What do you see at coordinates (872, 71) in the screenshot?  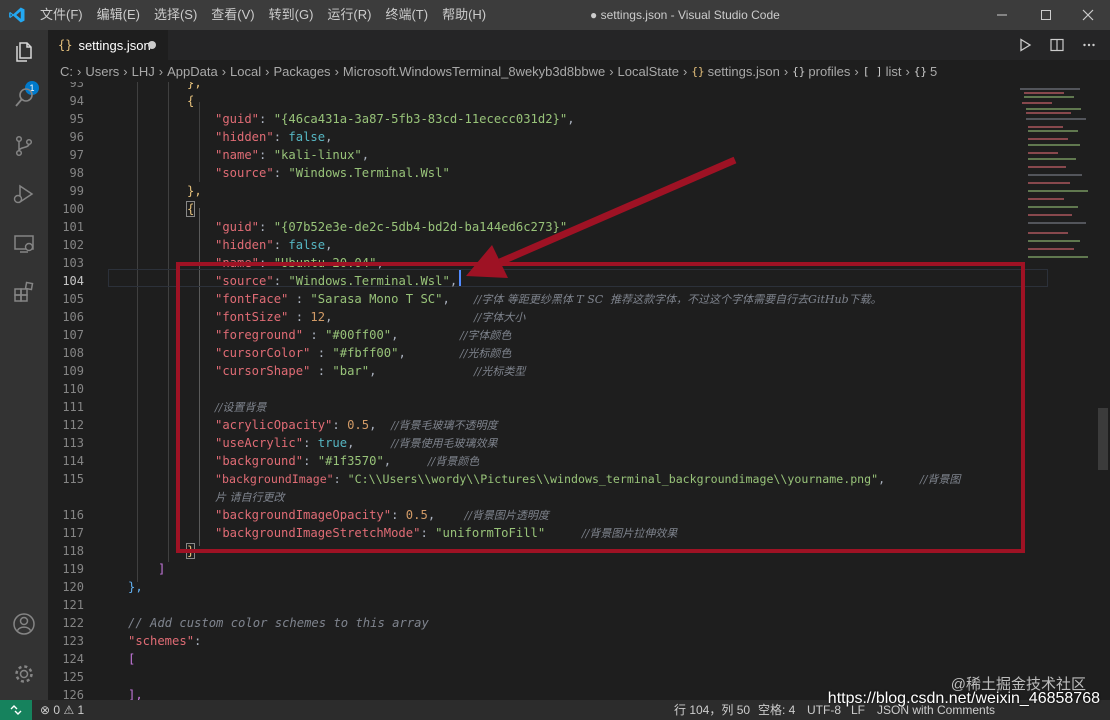 I see `array-icon: [ ]` at bounding box center [872, 71].